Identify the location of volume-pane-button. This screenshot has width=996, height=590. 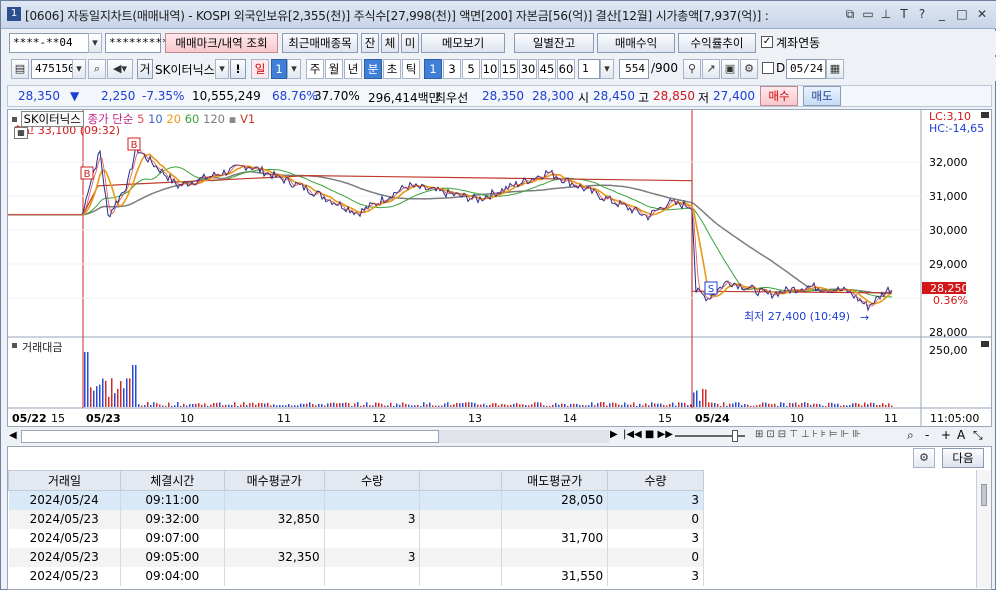
(985, 344).